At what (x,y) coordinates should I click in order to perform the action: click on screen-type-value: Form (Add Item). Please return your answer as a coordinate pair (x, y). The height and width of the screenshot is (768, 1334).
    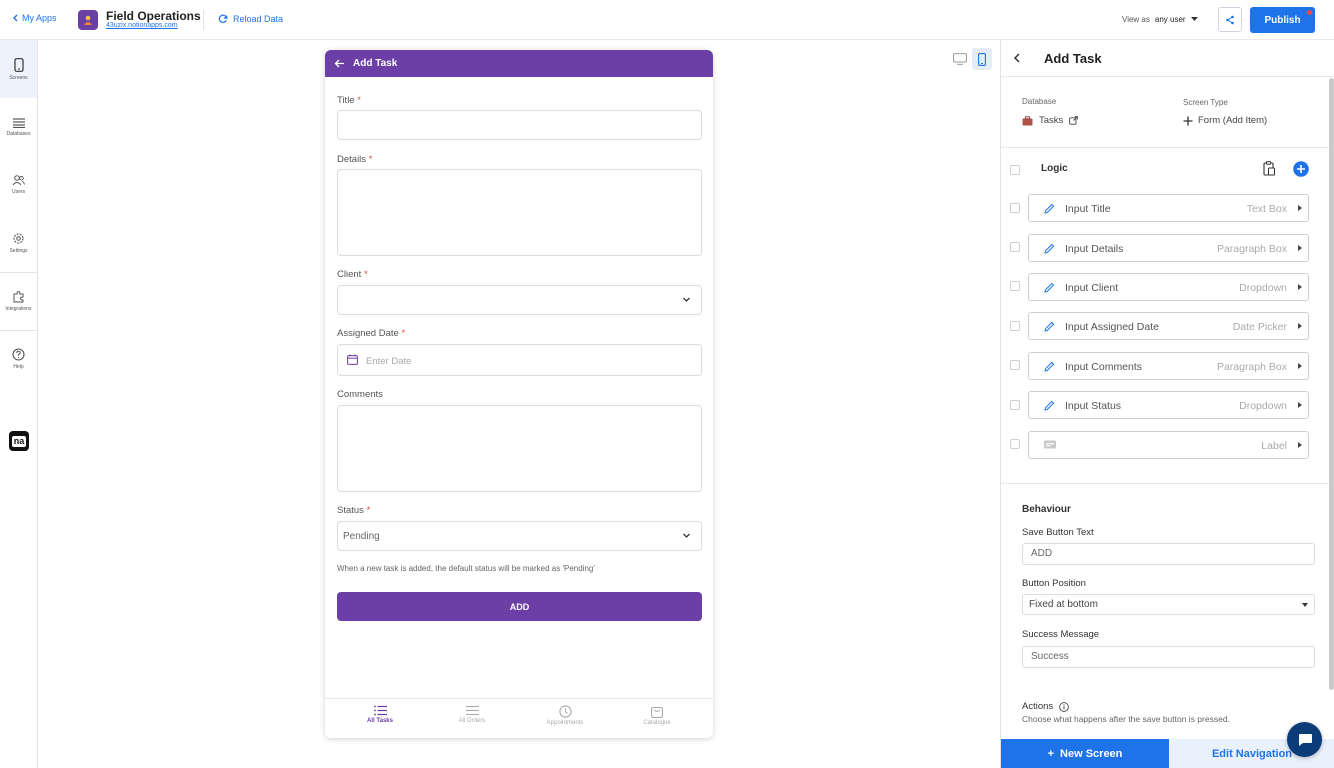
    Looking at the image, I should click on (1225, 120).